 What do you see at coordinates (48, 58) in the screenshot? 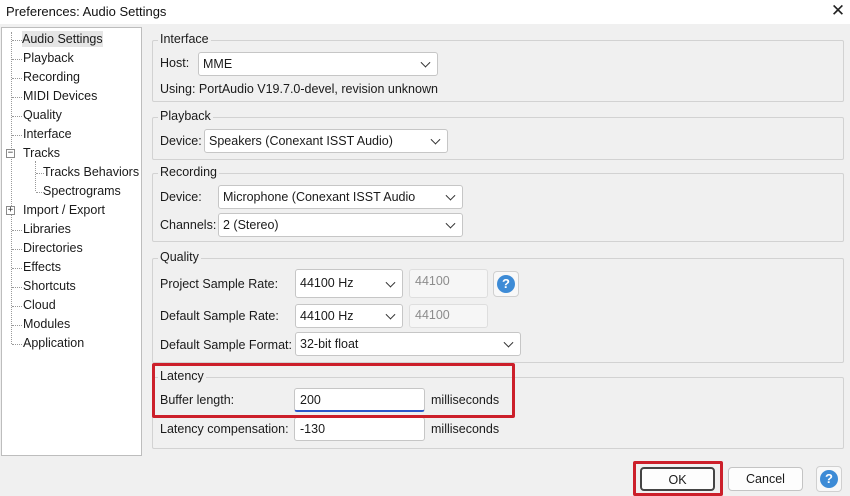
I see `tree-item-playback: Playback` at bounding box center [48, 58].